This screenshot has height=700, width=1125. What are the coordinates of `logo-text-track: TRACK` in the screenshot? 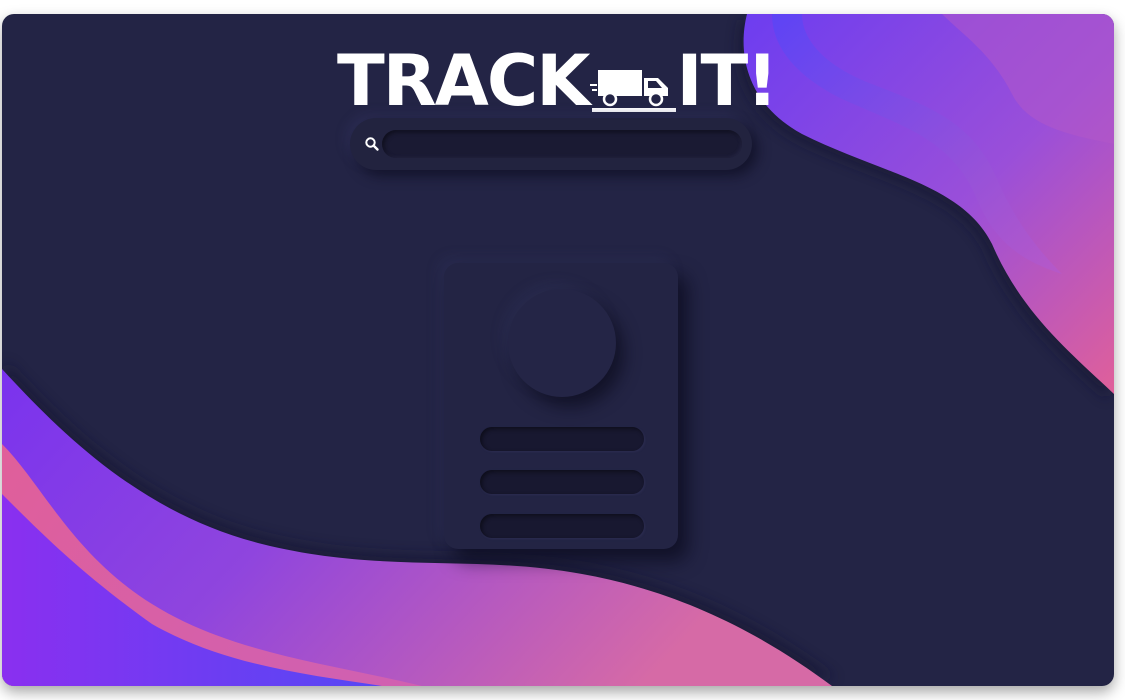 It's located at (463, 81).